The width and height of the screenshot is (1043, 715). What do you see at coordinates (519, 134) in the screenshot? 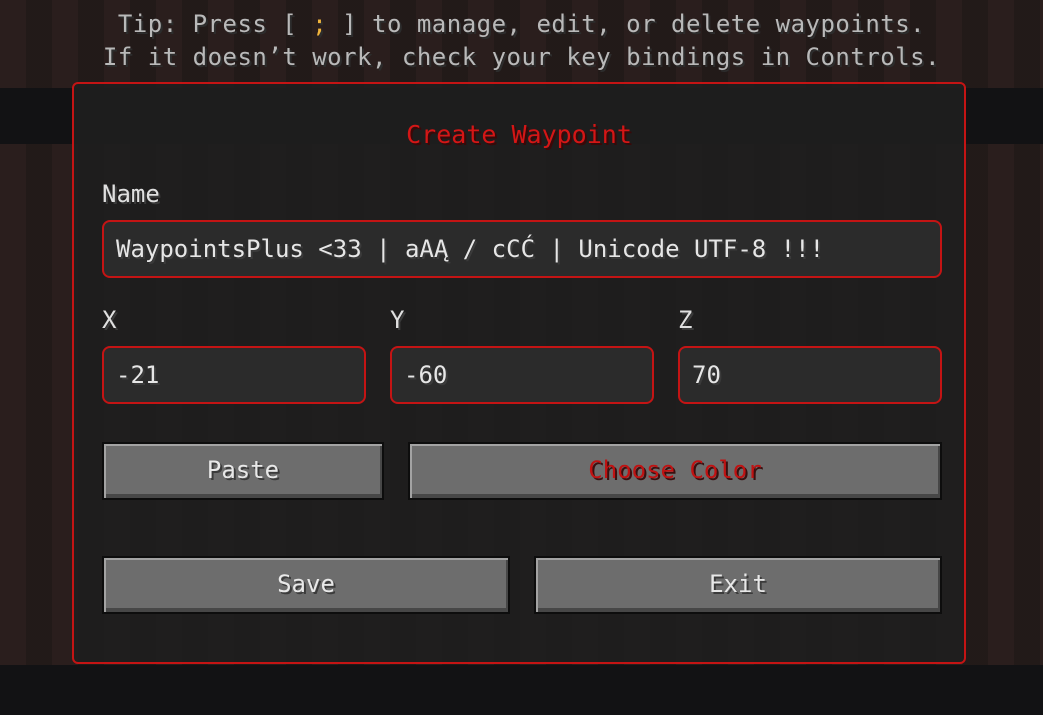
I see `dialog-title: Create Waypoint` at bounding box center [519, 134].